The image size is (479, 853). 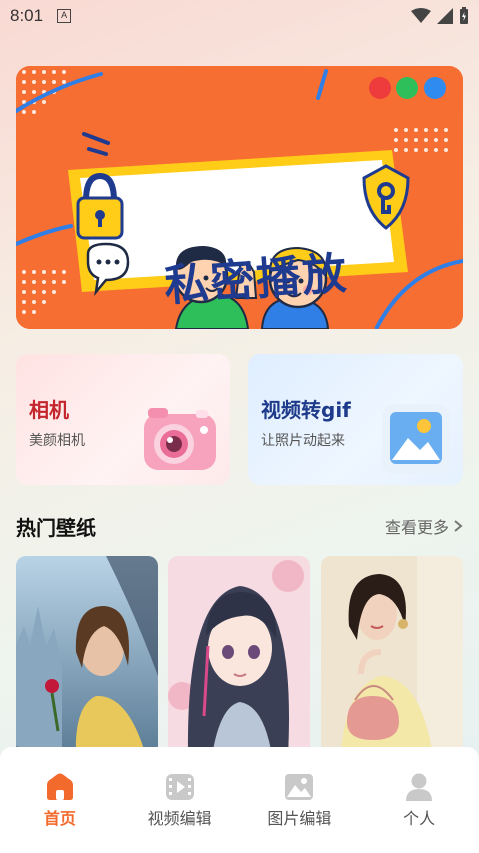 What do you see at coordinates (299, 818) in the screenshot?
I see `tab-image-edit-label: 图片编辑` at bounding box center [299, 818].